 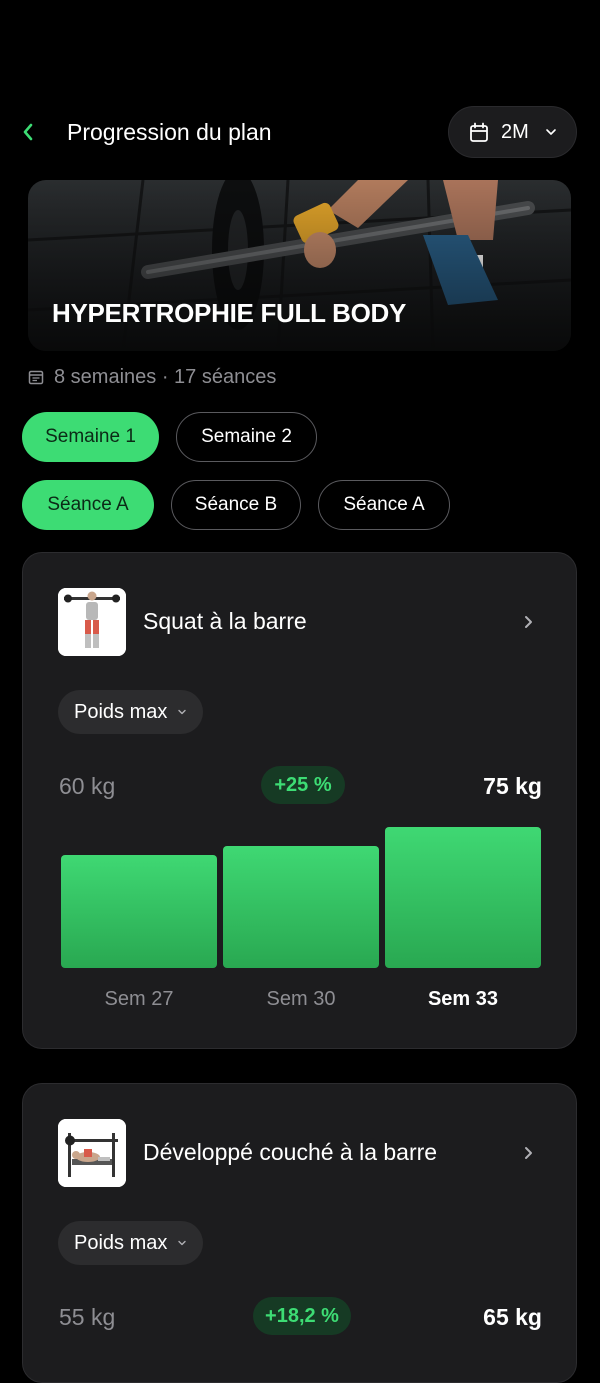 I want to click on start-value: 55 kg, so click(x=87, y=1317).